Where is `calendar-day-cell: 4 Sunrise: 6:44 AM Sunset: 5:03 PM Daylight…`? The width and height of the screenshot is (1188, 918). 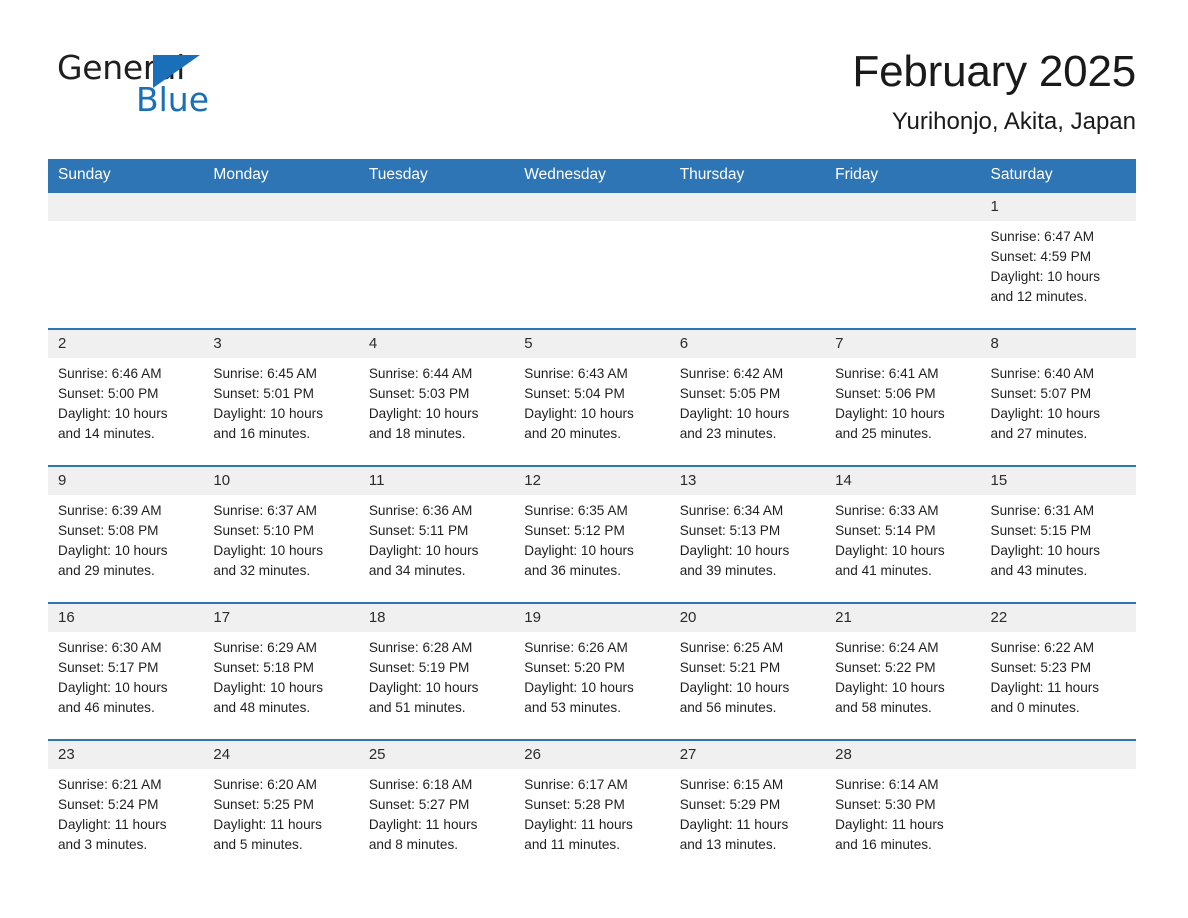 calendar-day-cell: 4 Sunrise: 6:44 AM Sunset: 5:03 PM Daylight… is located at coordinates (436, 396).